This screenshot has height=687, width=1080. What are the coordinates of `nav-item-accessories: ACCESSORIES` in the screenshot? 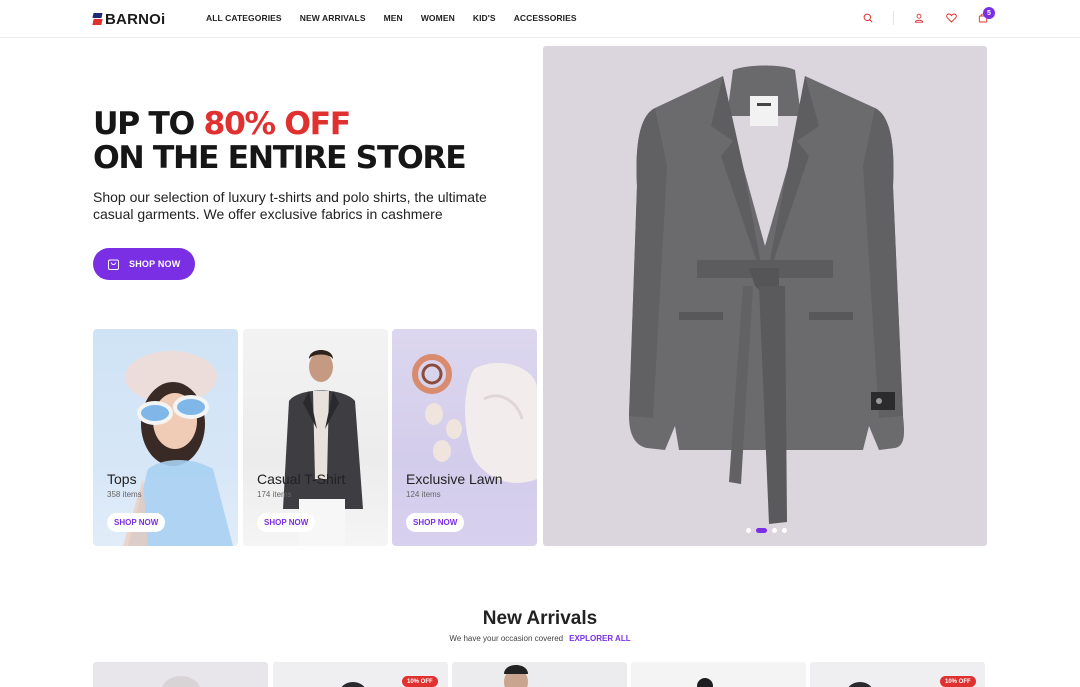 It's located at (545, 18).